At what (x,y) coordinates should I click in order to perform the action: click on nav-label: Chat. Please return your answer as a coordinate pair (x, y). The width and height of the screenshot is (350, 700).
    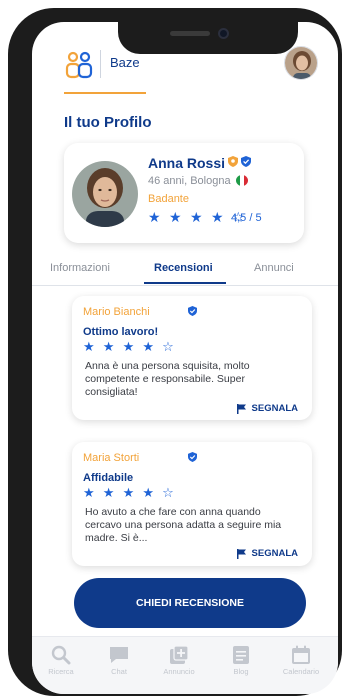
    Looking at the image, I should click on (119, 671).